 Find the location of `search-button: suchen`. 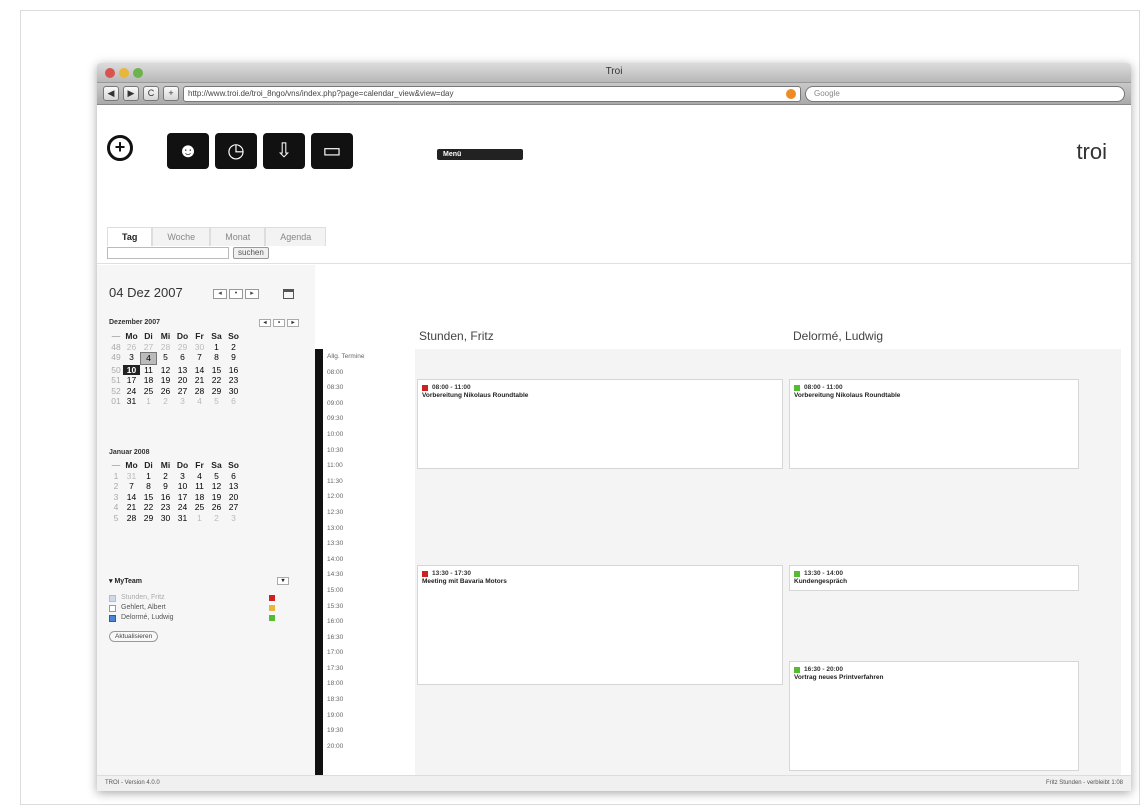

search-button: suchen is located at coordinates (251, 253).